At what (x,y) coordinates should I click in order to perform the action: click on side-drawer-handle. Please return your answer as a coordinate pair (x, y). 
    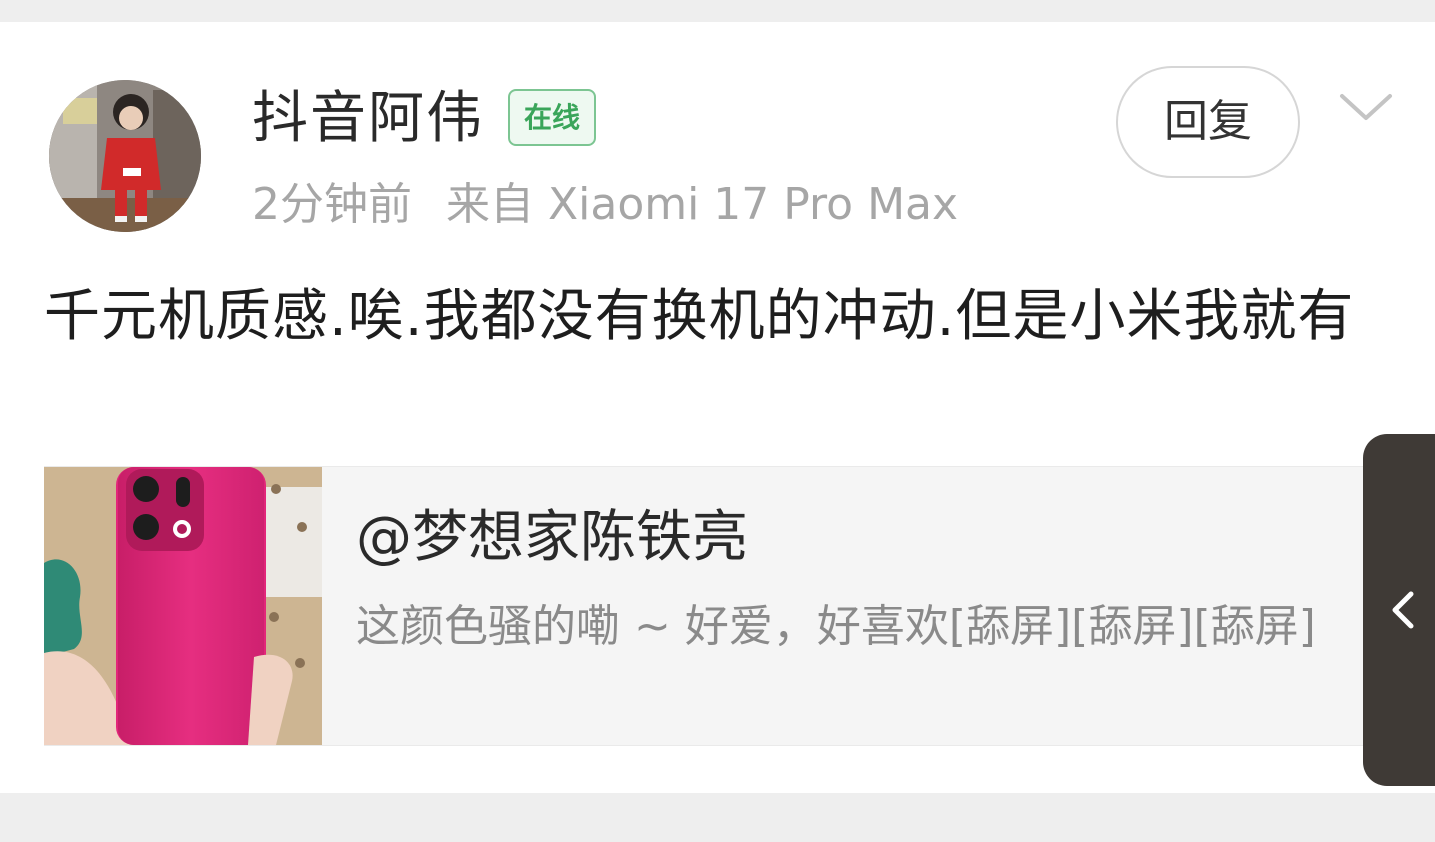
    Looking at the image, I should click on (1399, 610).